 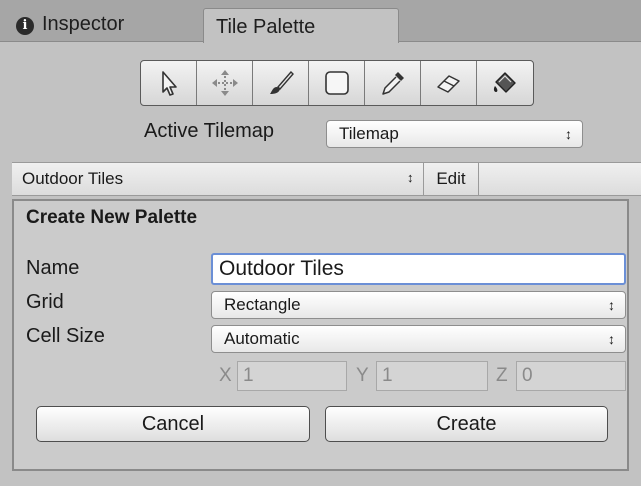 What do you see at coordinates (418, 305) in the screenshot?
I see `grid-dropdown: Rectangle ↕` at bounding box center [418, 305].